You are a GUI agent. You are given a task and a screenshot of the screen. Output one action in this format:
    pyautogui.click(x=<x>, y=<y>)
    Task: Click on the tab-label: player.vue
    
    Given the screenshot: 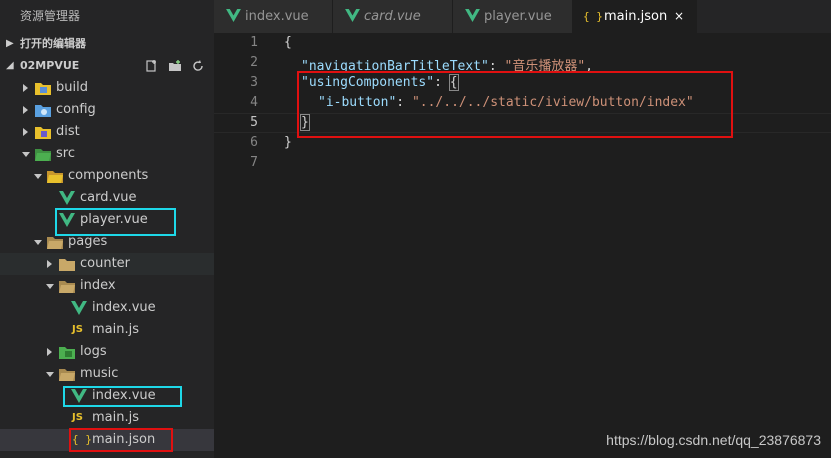 What is the action you would take?
    pyautogui.click(x=518, y=16)
    